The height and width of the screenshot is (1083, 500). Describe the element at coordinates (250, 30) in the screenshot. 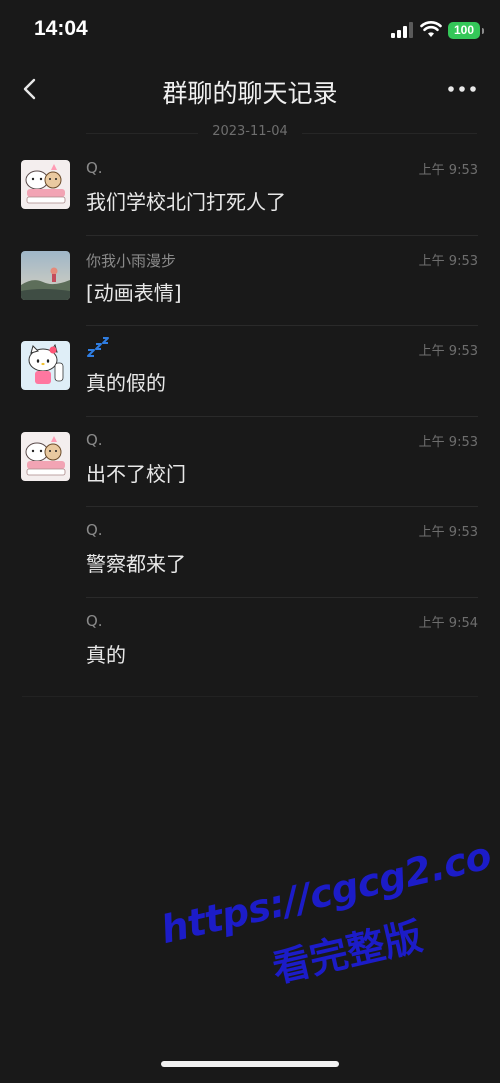

I see `status-bar: 14:04 100` at that location.